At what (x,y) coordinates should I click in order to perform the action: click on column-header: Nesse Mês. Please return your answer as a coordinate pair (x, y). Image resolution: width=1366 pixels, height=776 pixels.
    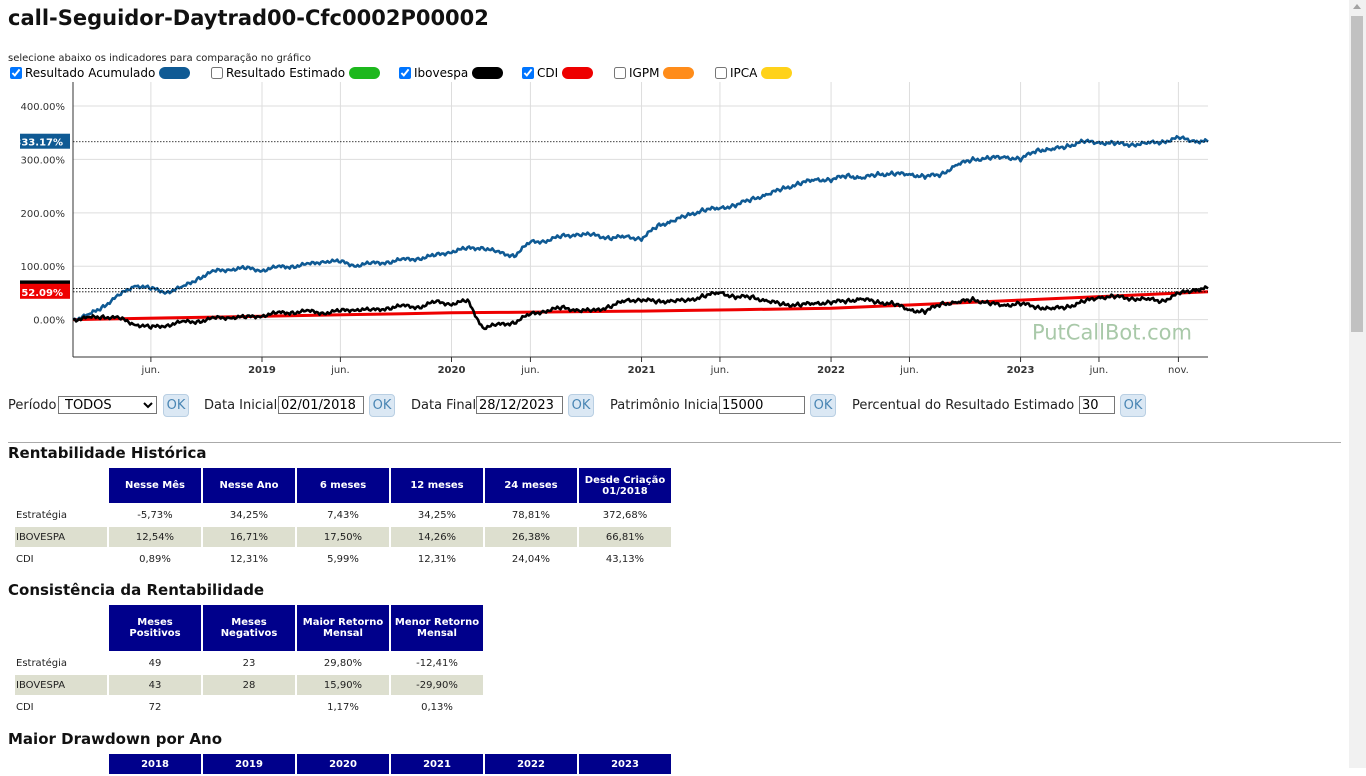
    Looking at the image, I should click on (155, 485).